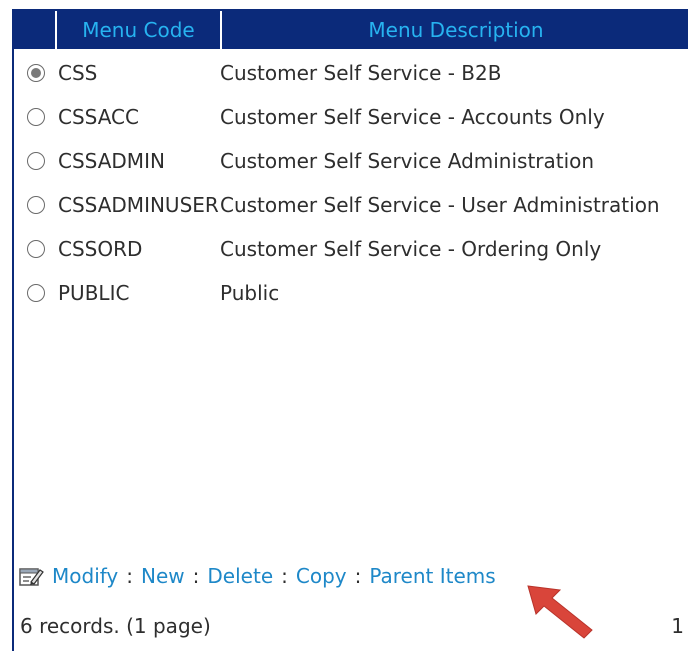 This screenshot has width=688, height=651. Describe the element at coordinates (455, 30) in the screenshot. I see `menu-description-column-header: Menu Description` at that location.